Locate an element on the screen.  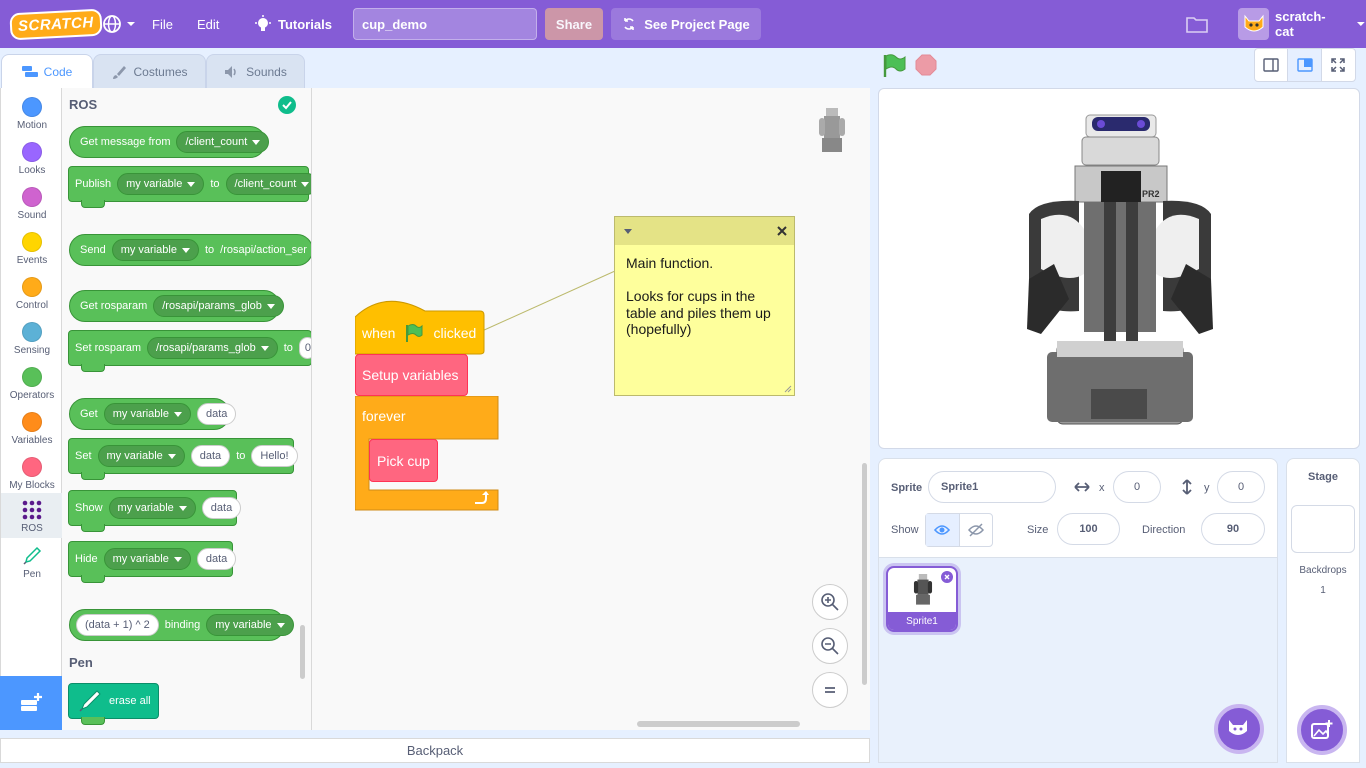
block-get: Get my variable data is located at coordinates (153, 414).